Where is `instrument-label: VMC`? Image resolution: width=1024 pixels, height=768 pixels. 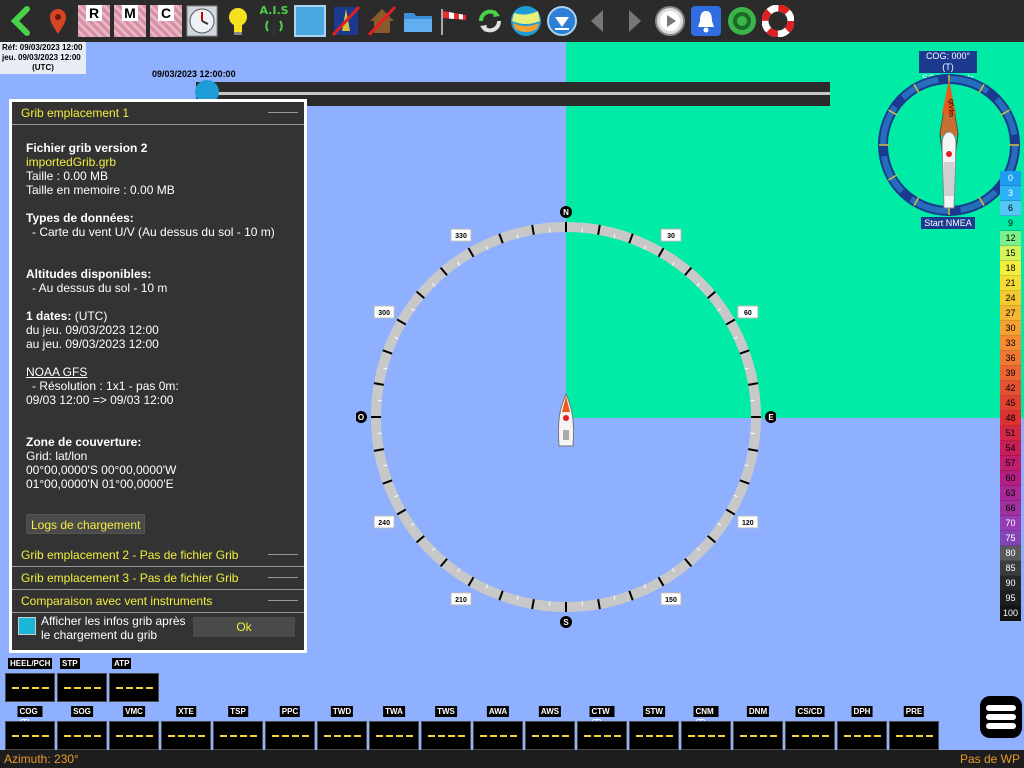
instrument-label: VMC is located at coordinates (134, 711).